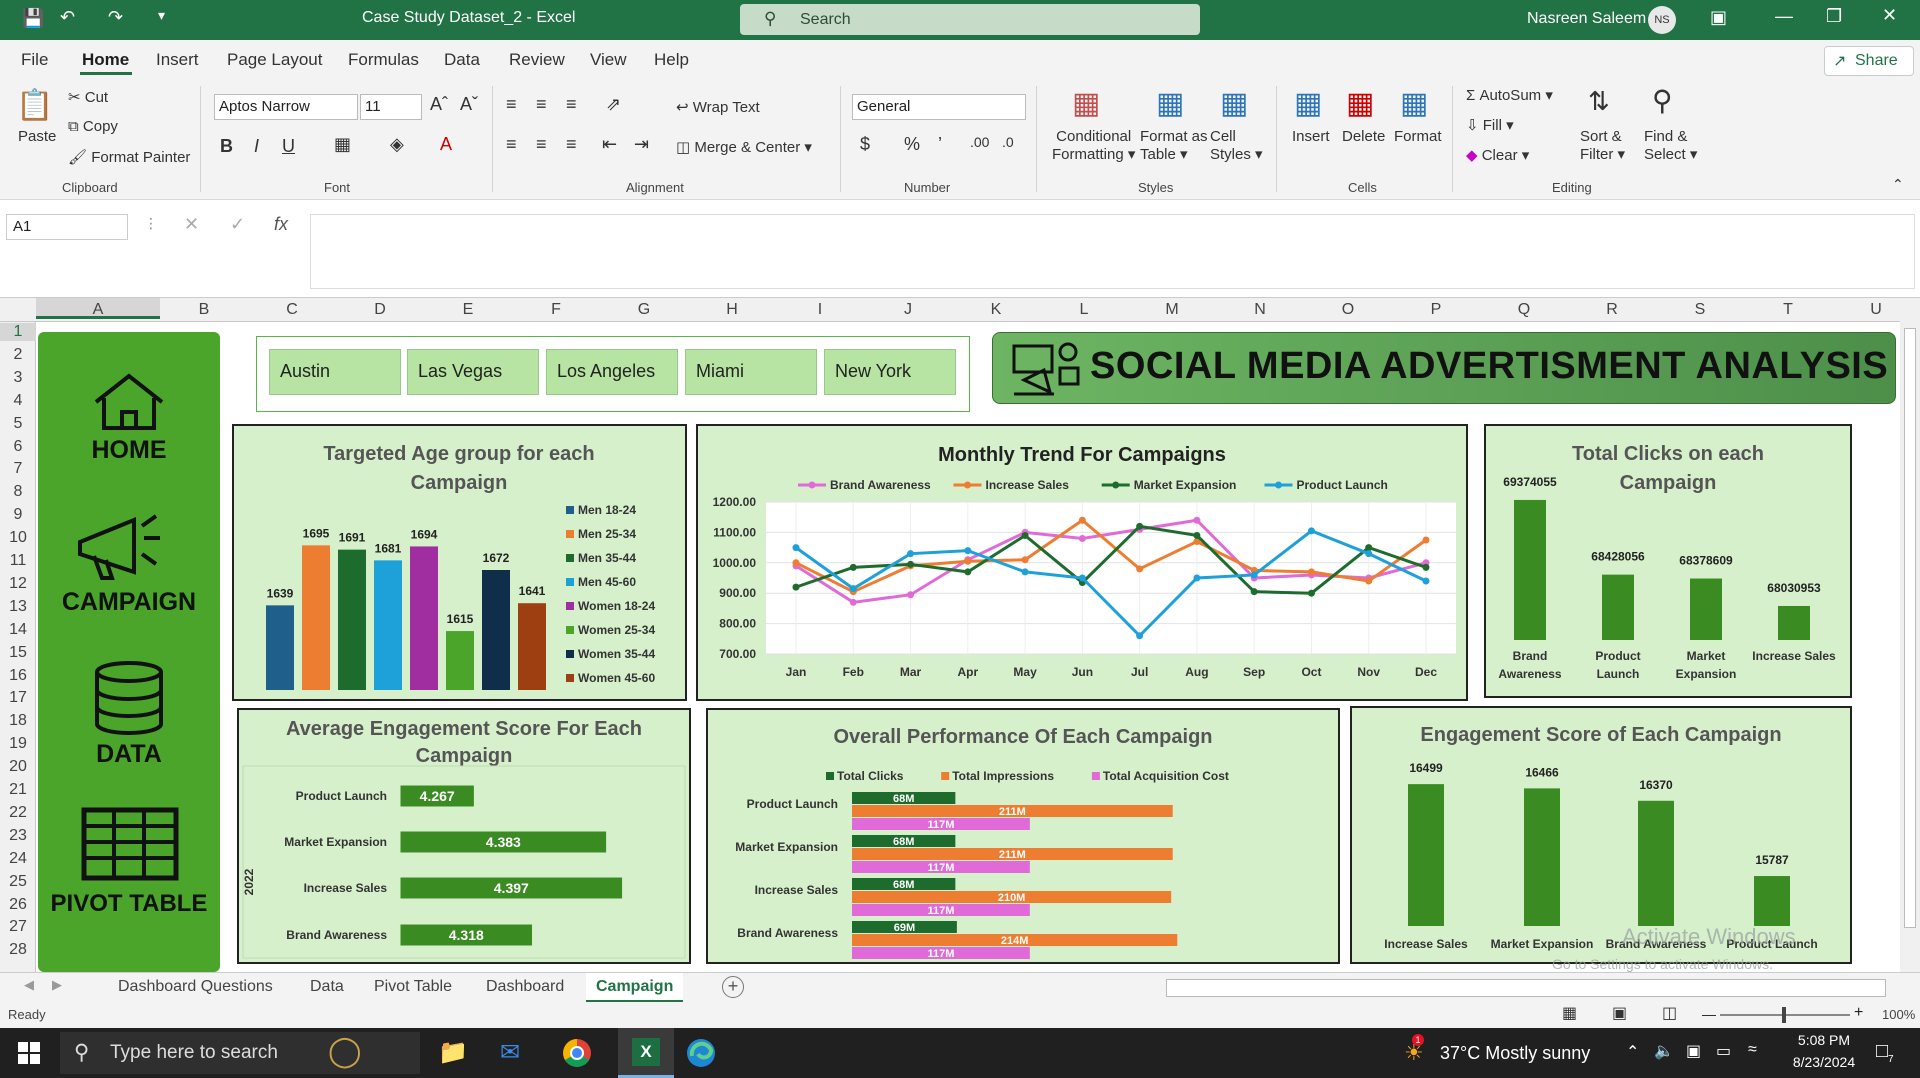 The image size is (1920, 1078). I want to click on slicer-new-york: New York, so click(890, 372).